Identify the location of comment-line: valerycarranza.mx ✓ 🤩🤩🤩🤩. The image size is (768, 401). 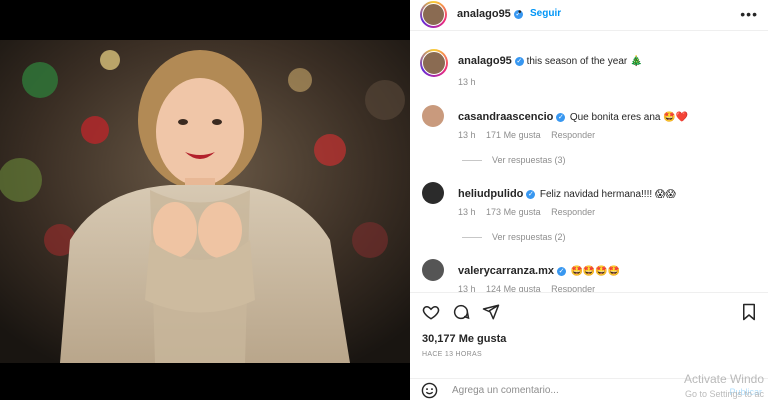
(539, 270).